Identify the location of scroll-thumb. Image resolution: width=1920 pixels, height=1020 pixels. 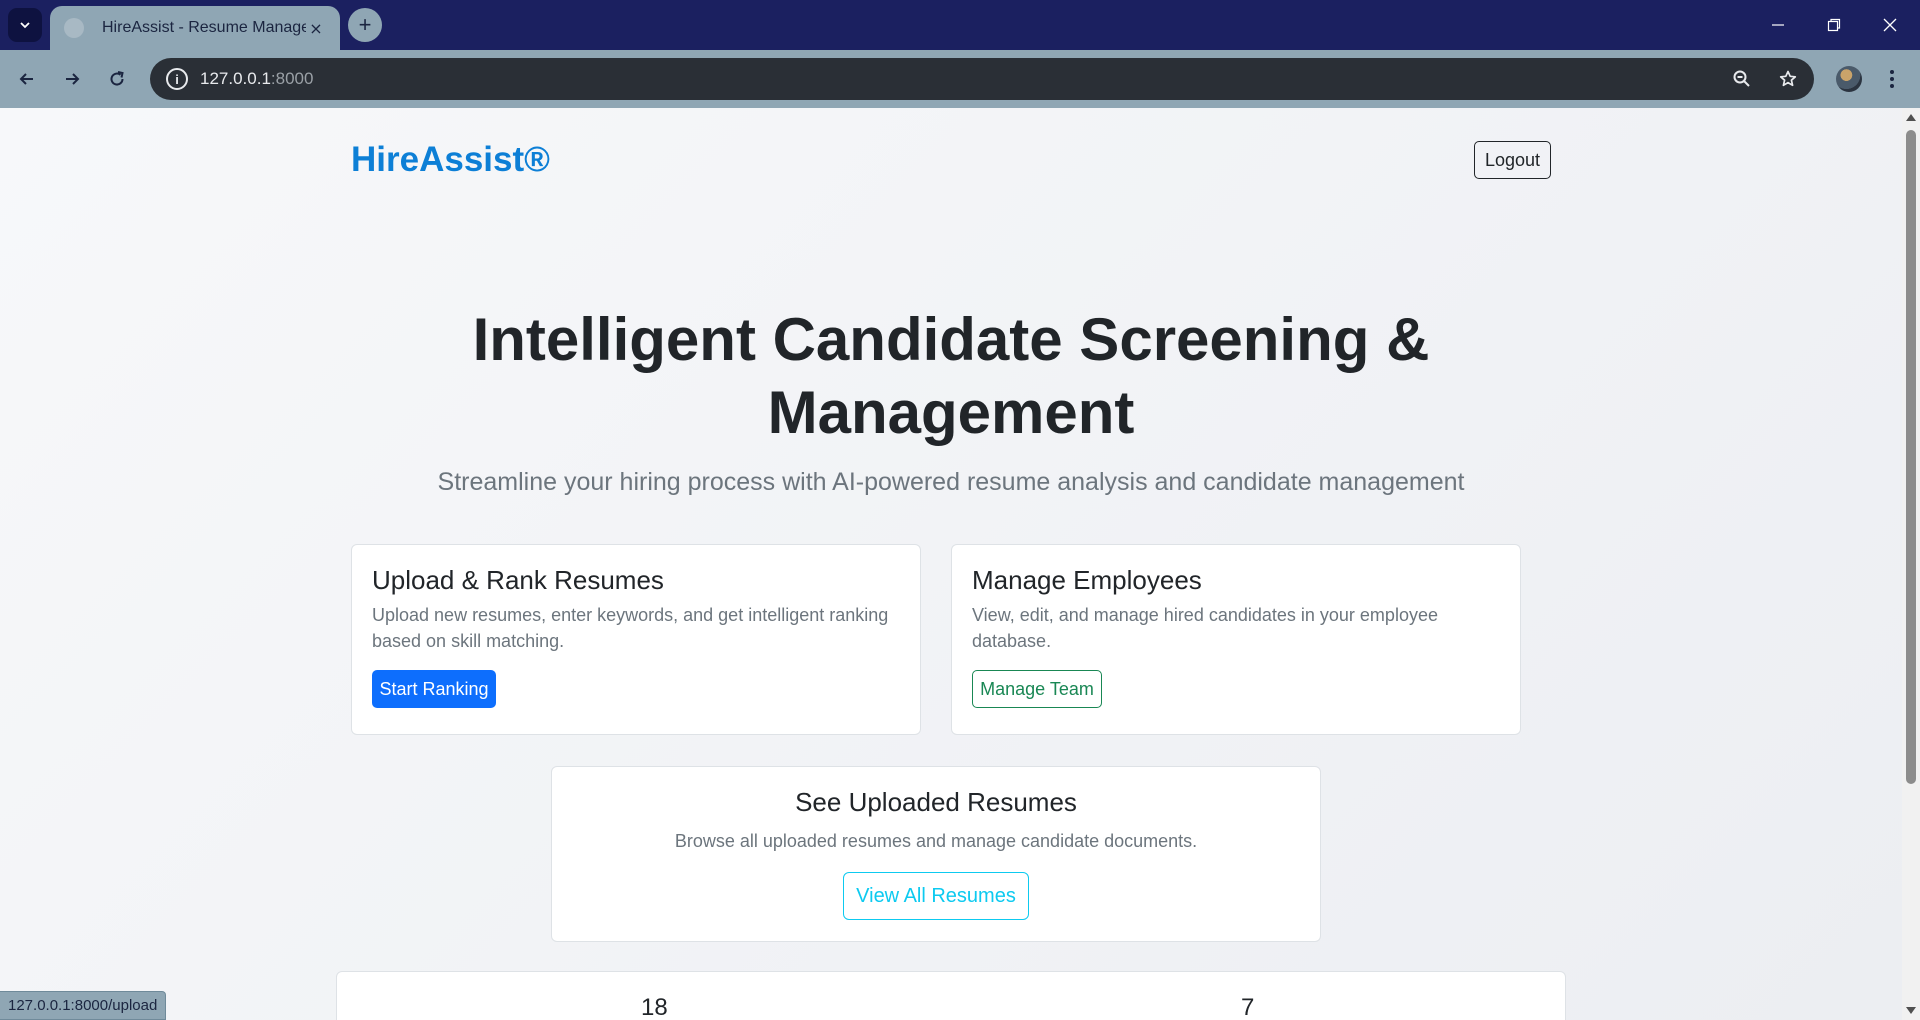
(1911, 457).